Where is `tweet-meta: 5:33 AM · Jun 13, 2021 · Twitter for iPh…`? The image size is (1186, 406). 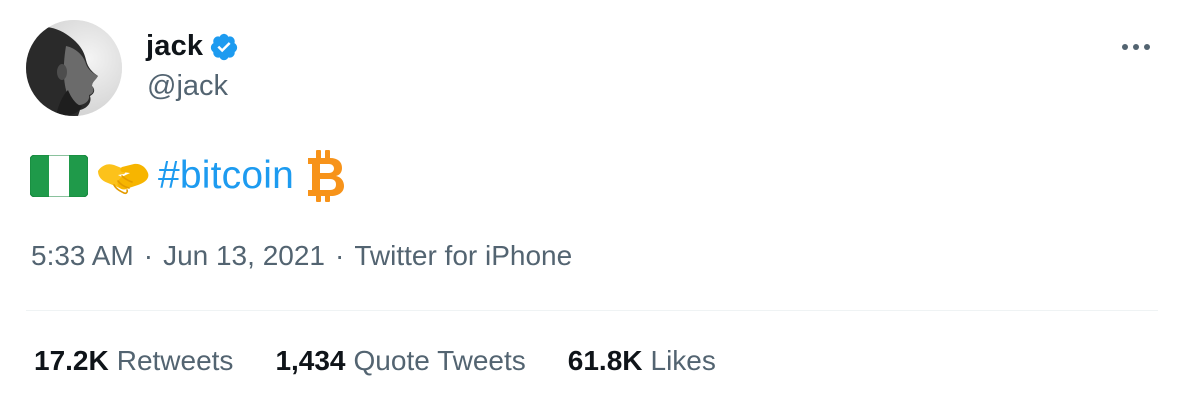 tweet-meta: 5:33 AM · Jun 13, 2021 · Twitter for iPh… is located at coordinates (301, 256).